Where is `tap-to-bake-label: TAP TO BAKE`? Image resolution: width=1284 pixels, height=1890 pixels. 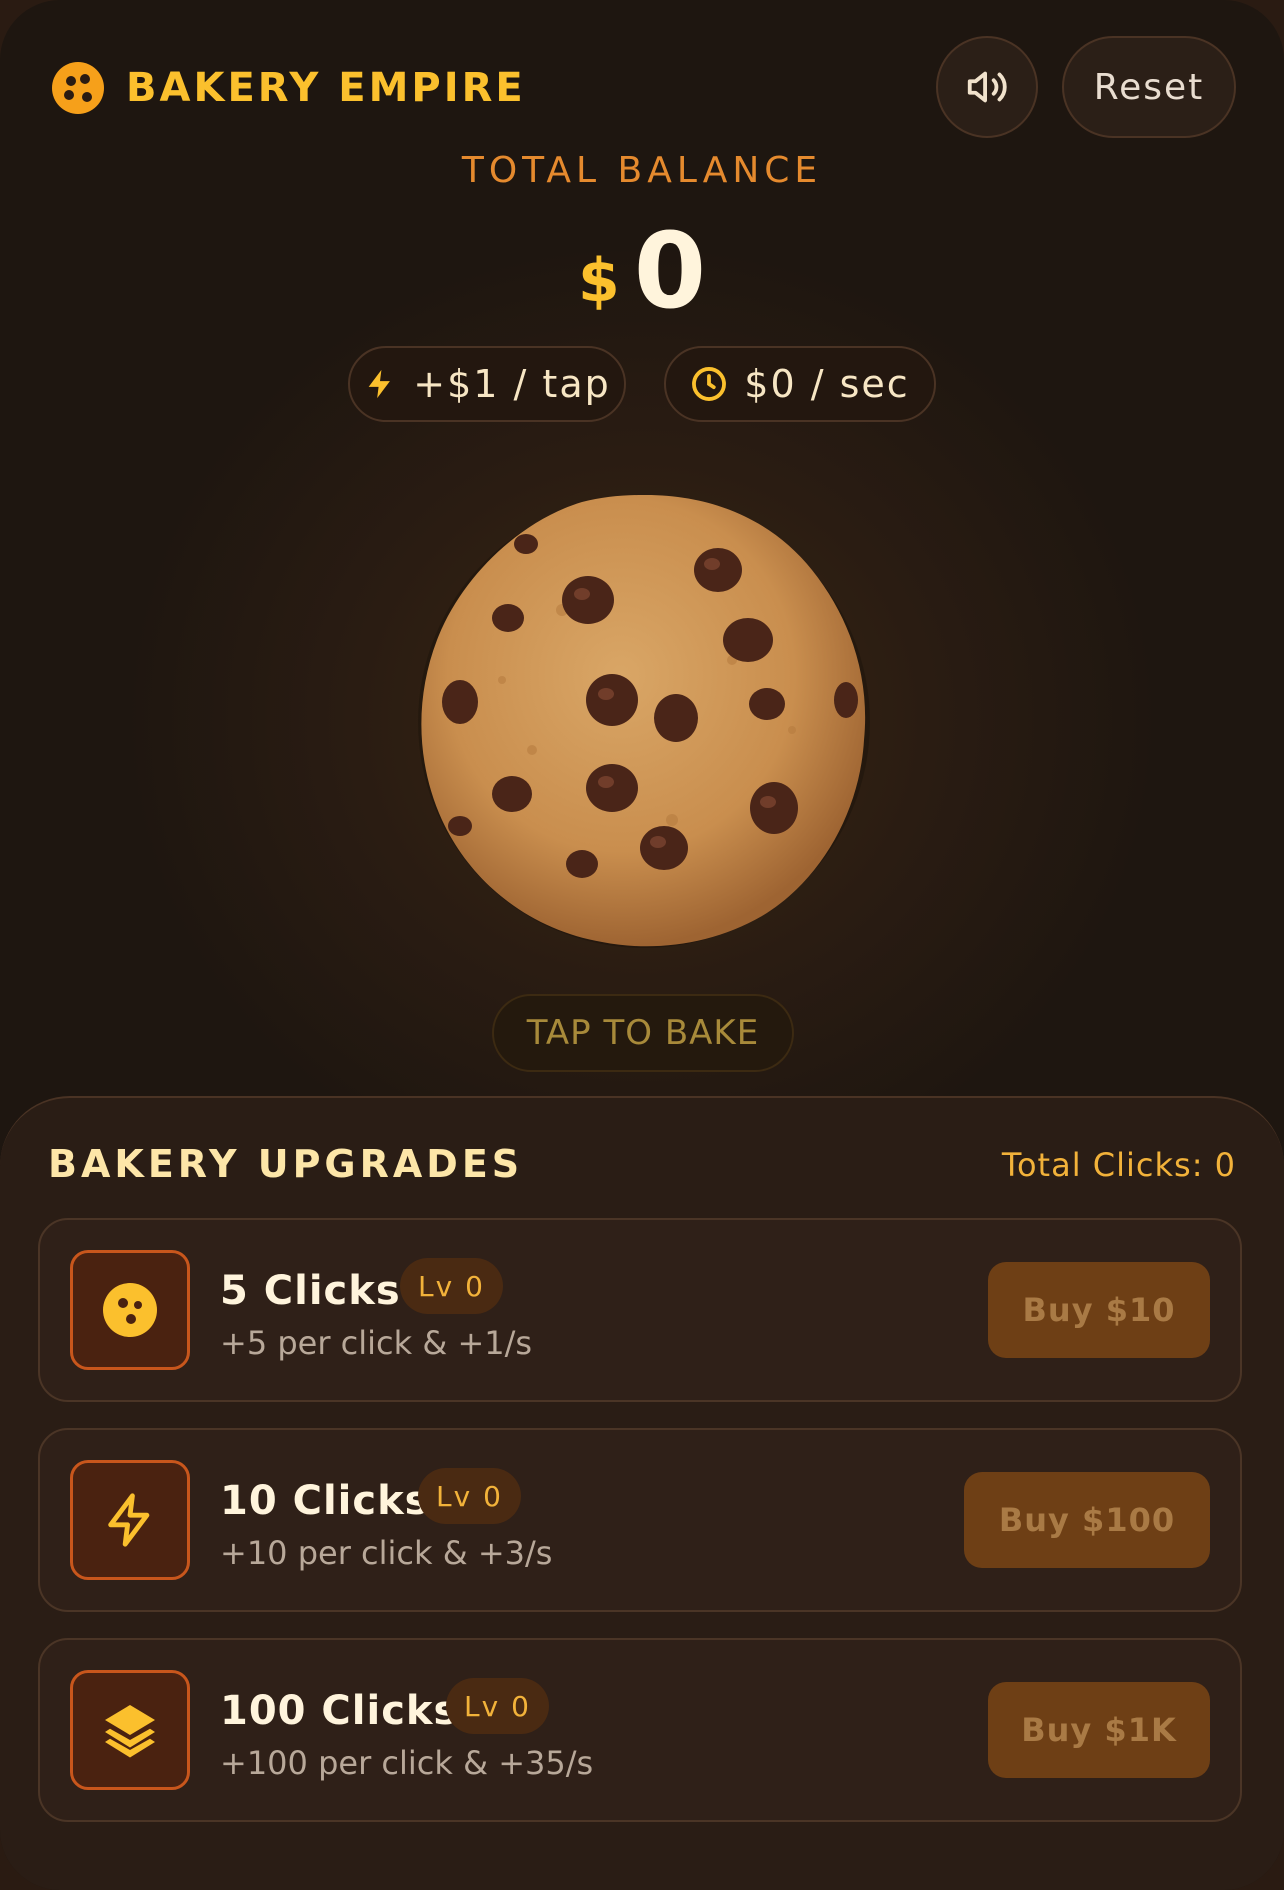 tap-to-bake-label: TAP TO BAKE is located at coordinates (643, 1033).